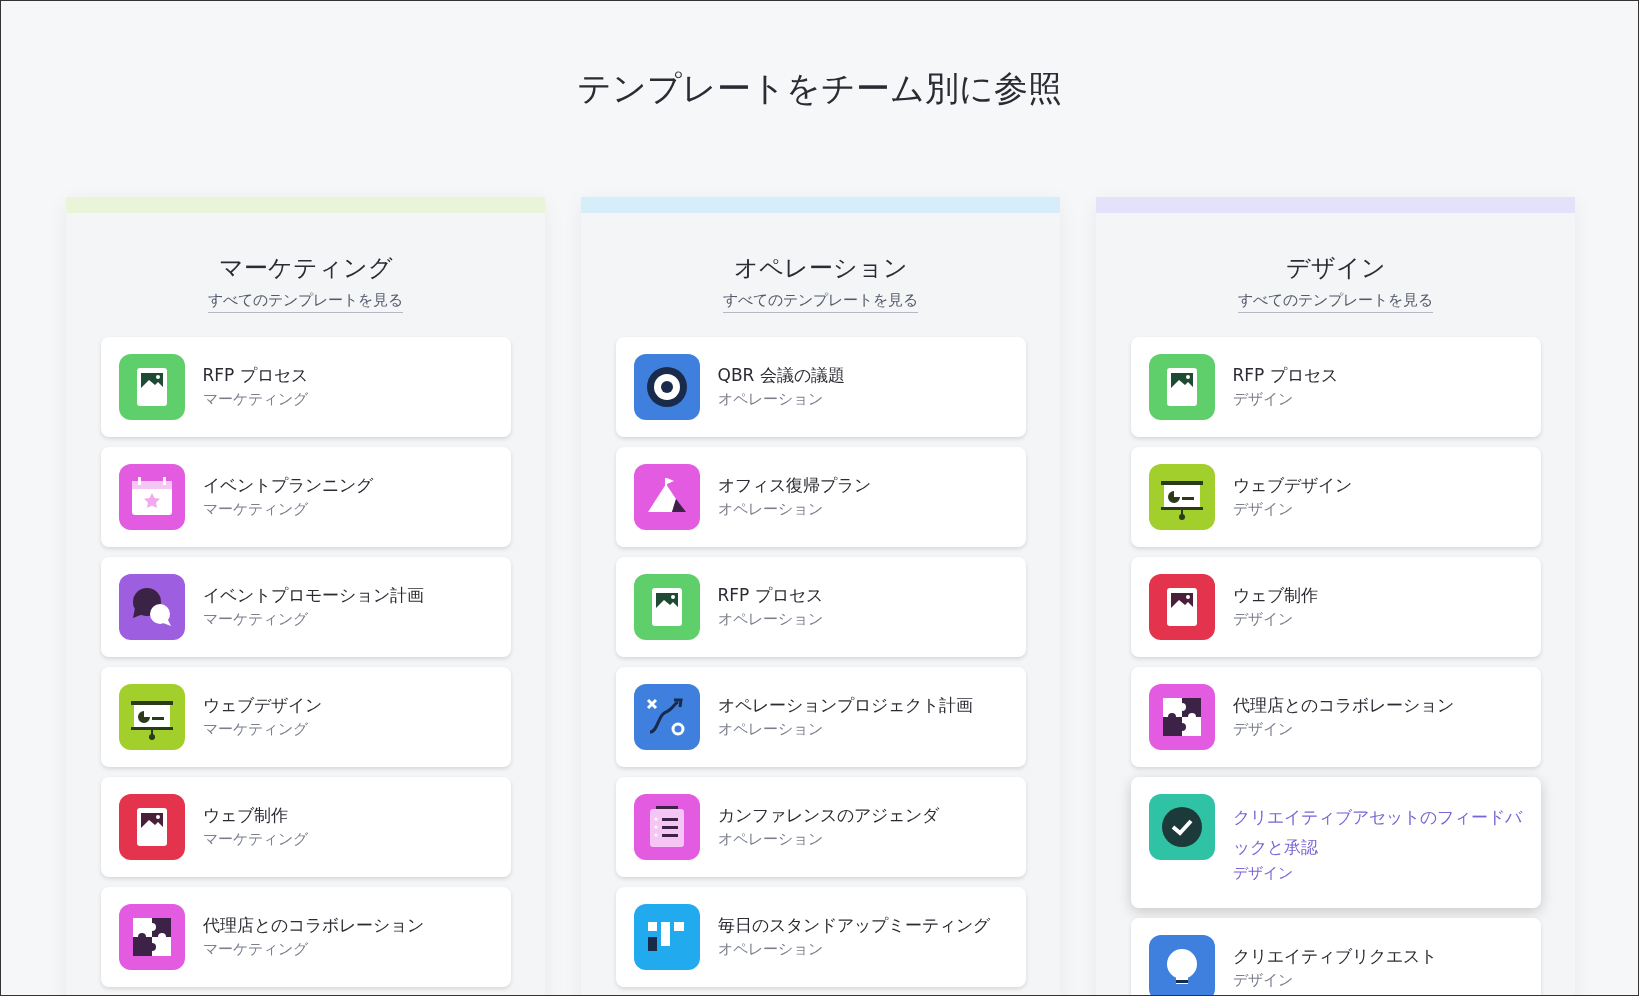 The image size is (1639, 996). I want to click on template-name: カンファレンスのアジェンダ, so click(828, 815).